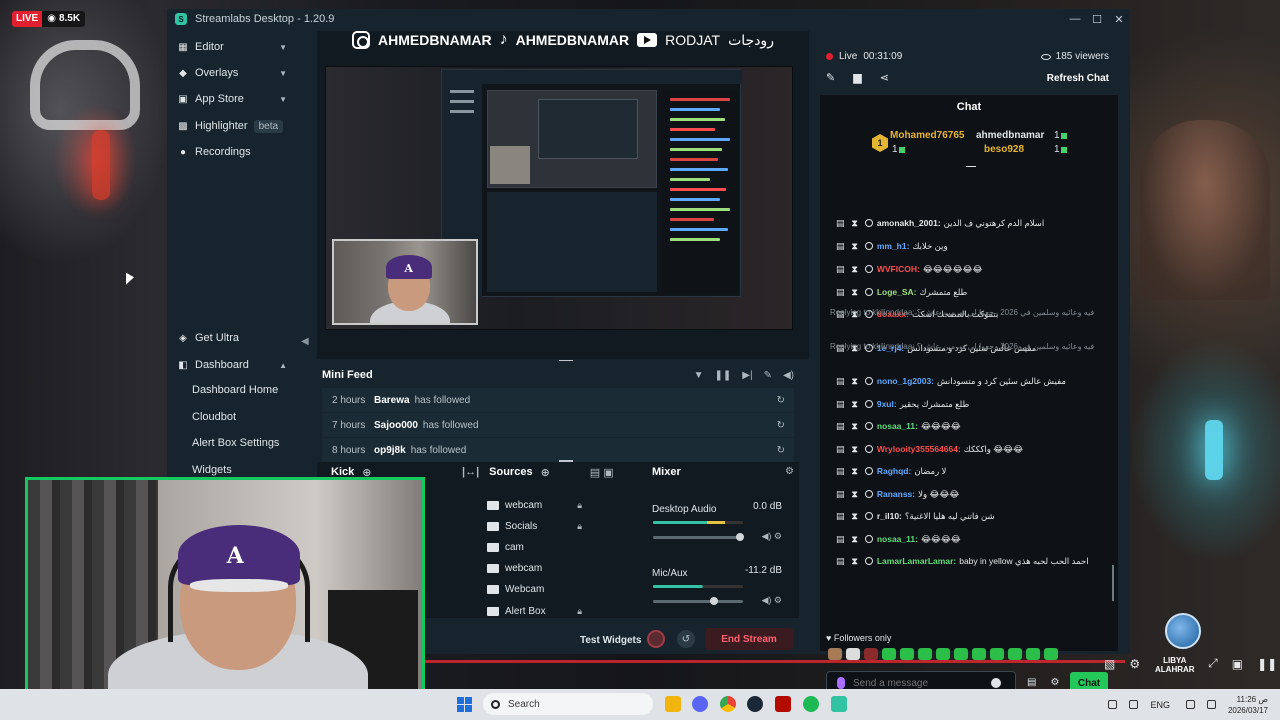 This screenshot has width=1280, height=720. What do you see at coordinates (233, 365) in the screenshot?
I see `sidebar-item-dashboard: ◧ Dashboard ▲` at bounding box center [233, 365].